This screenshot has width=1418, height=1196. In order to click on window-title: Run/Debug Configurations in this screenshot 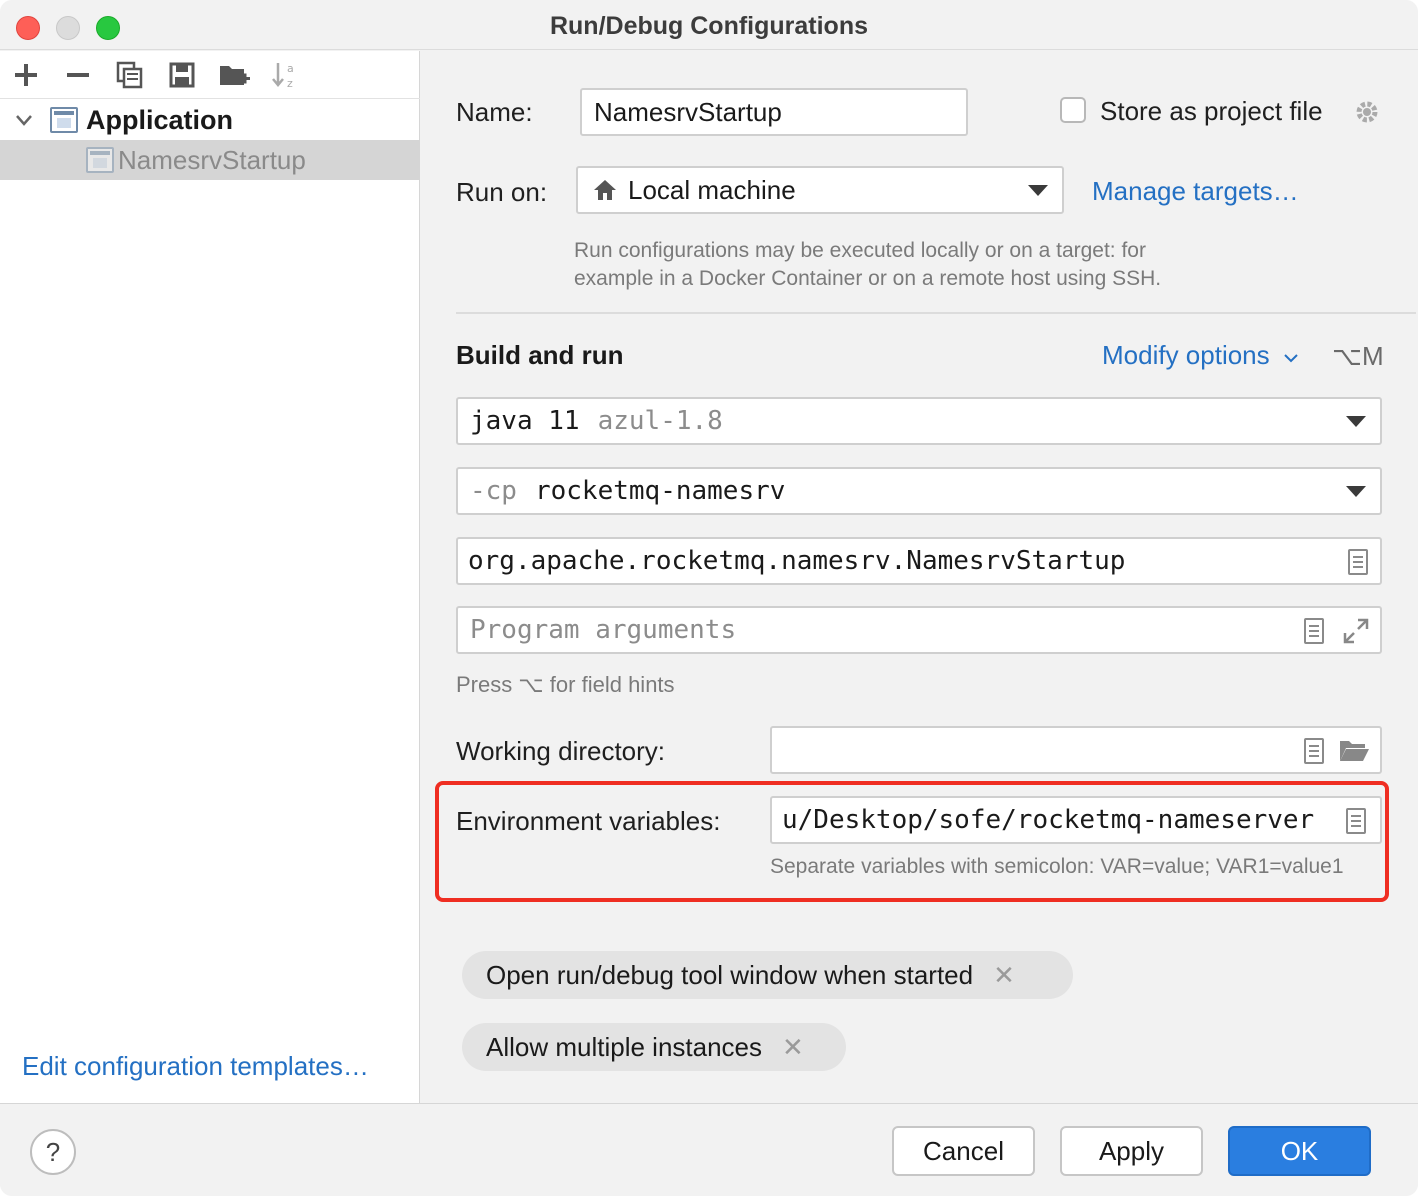, I will do `click(709, 26)`.